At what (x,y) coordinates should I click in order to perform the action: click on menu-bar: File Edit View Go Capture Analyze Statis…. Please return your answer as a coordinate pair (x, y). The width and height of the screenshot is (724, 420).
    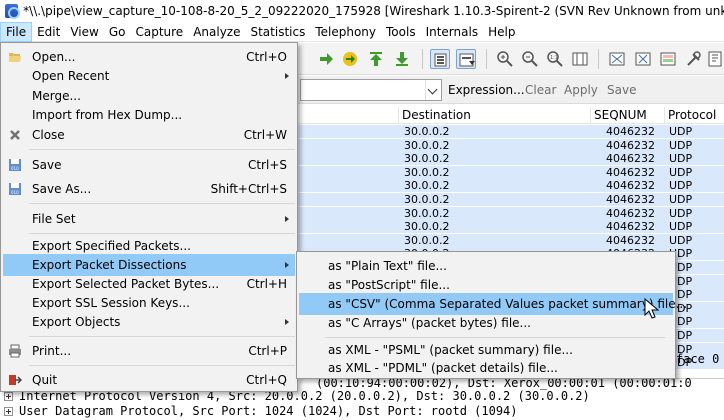
    Looking at the image, I should click on (362, 31).